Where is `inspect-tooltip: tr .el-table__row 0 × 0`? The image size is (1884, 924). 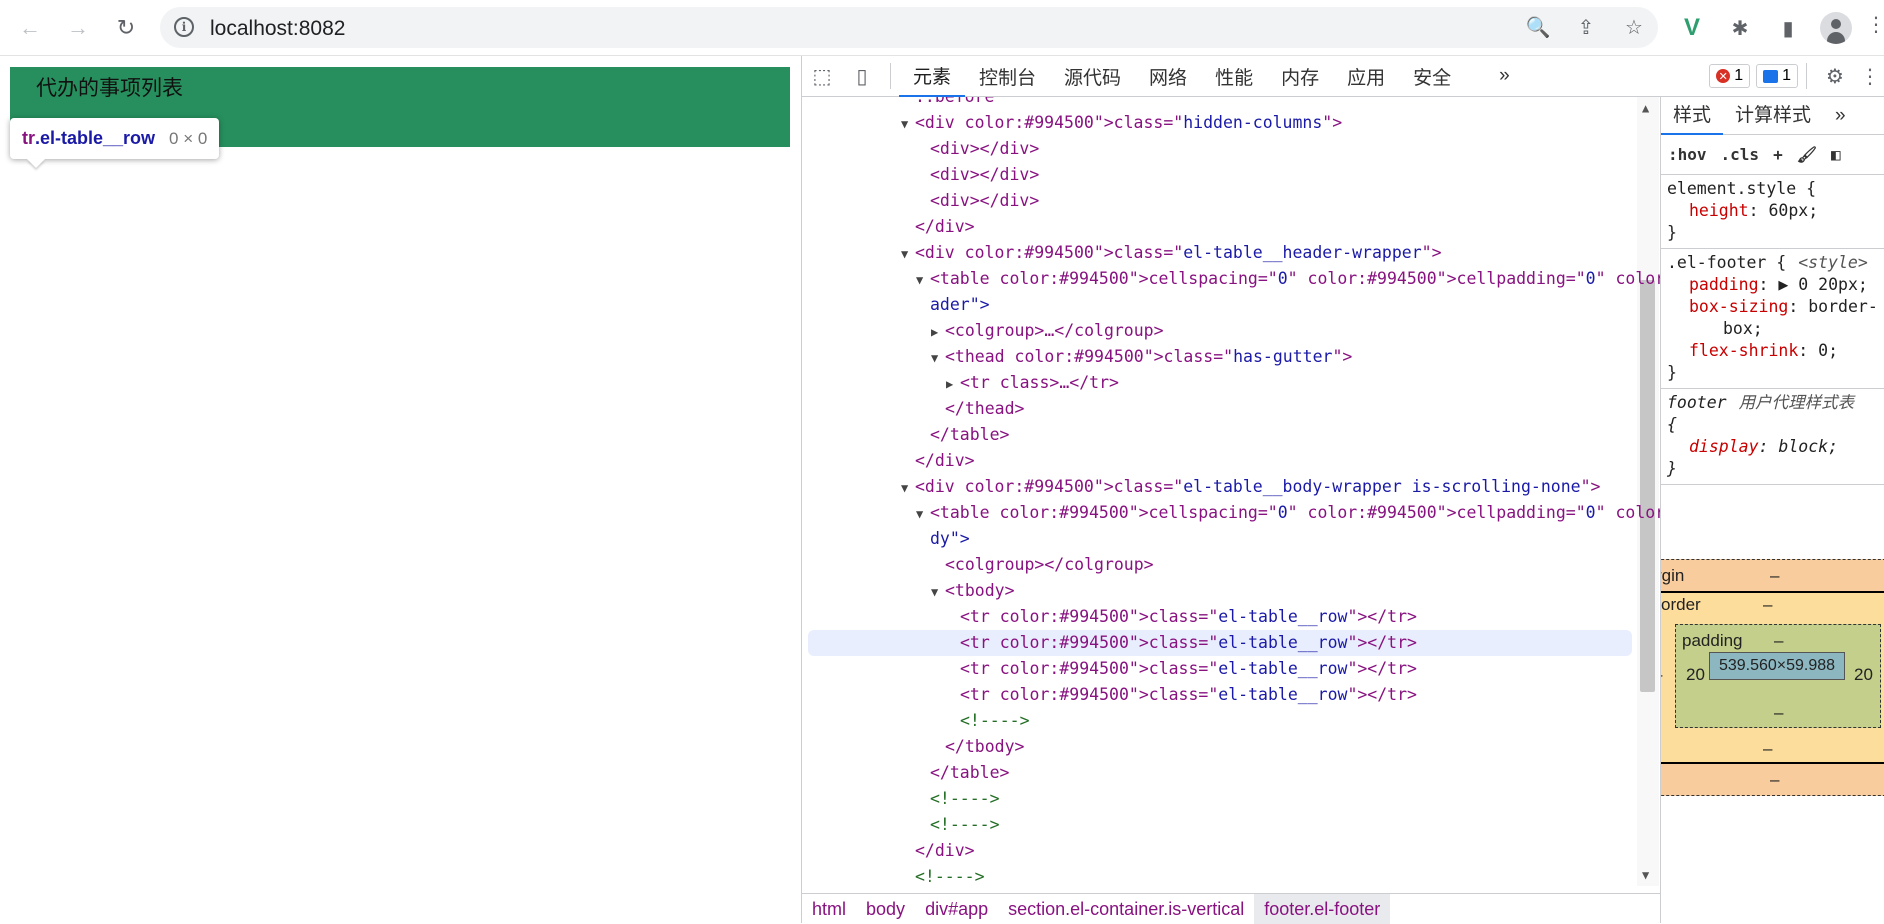
inspect-tooltip: tr .el-table__row 0 × 0 is located at coordinates (115, 138).